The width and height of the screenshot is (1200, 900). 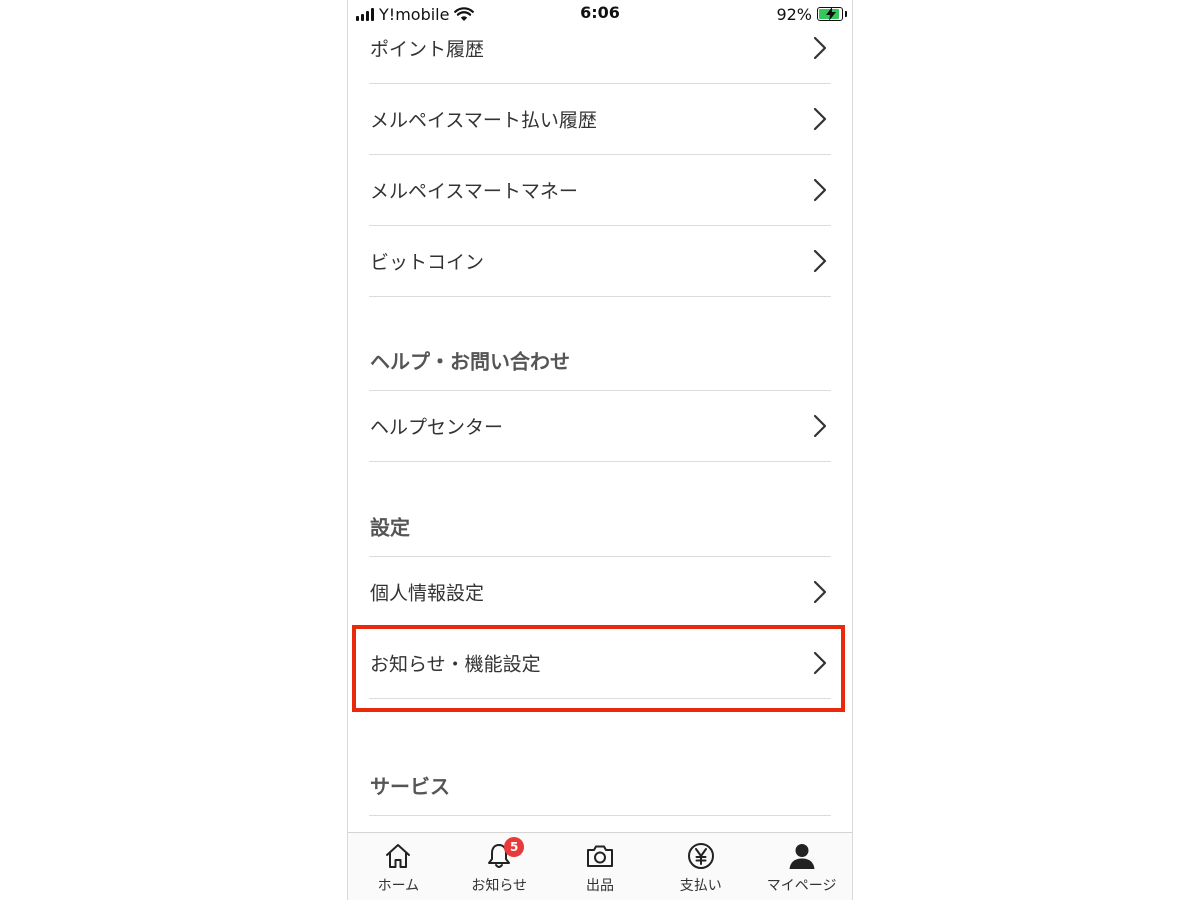 I want to click on tab-label: お知らせ, so click(x=499, y=886).